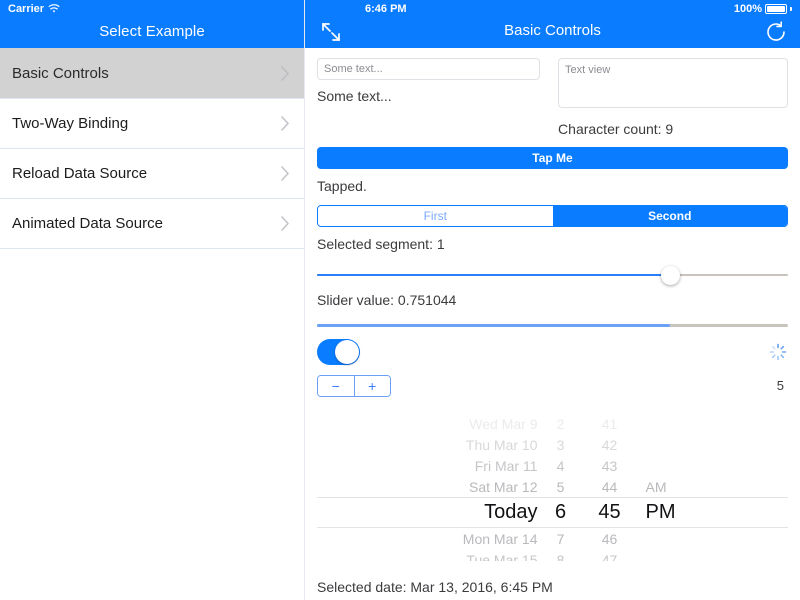 This screenshot has width=800, height=600. What do you see at coordinates (501, 444) in the screenshot?
I see `date-column-value: Thu Mar 10` at bounding box center [501, 444].